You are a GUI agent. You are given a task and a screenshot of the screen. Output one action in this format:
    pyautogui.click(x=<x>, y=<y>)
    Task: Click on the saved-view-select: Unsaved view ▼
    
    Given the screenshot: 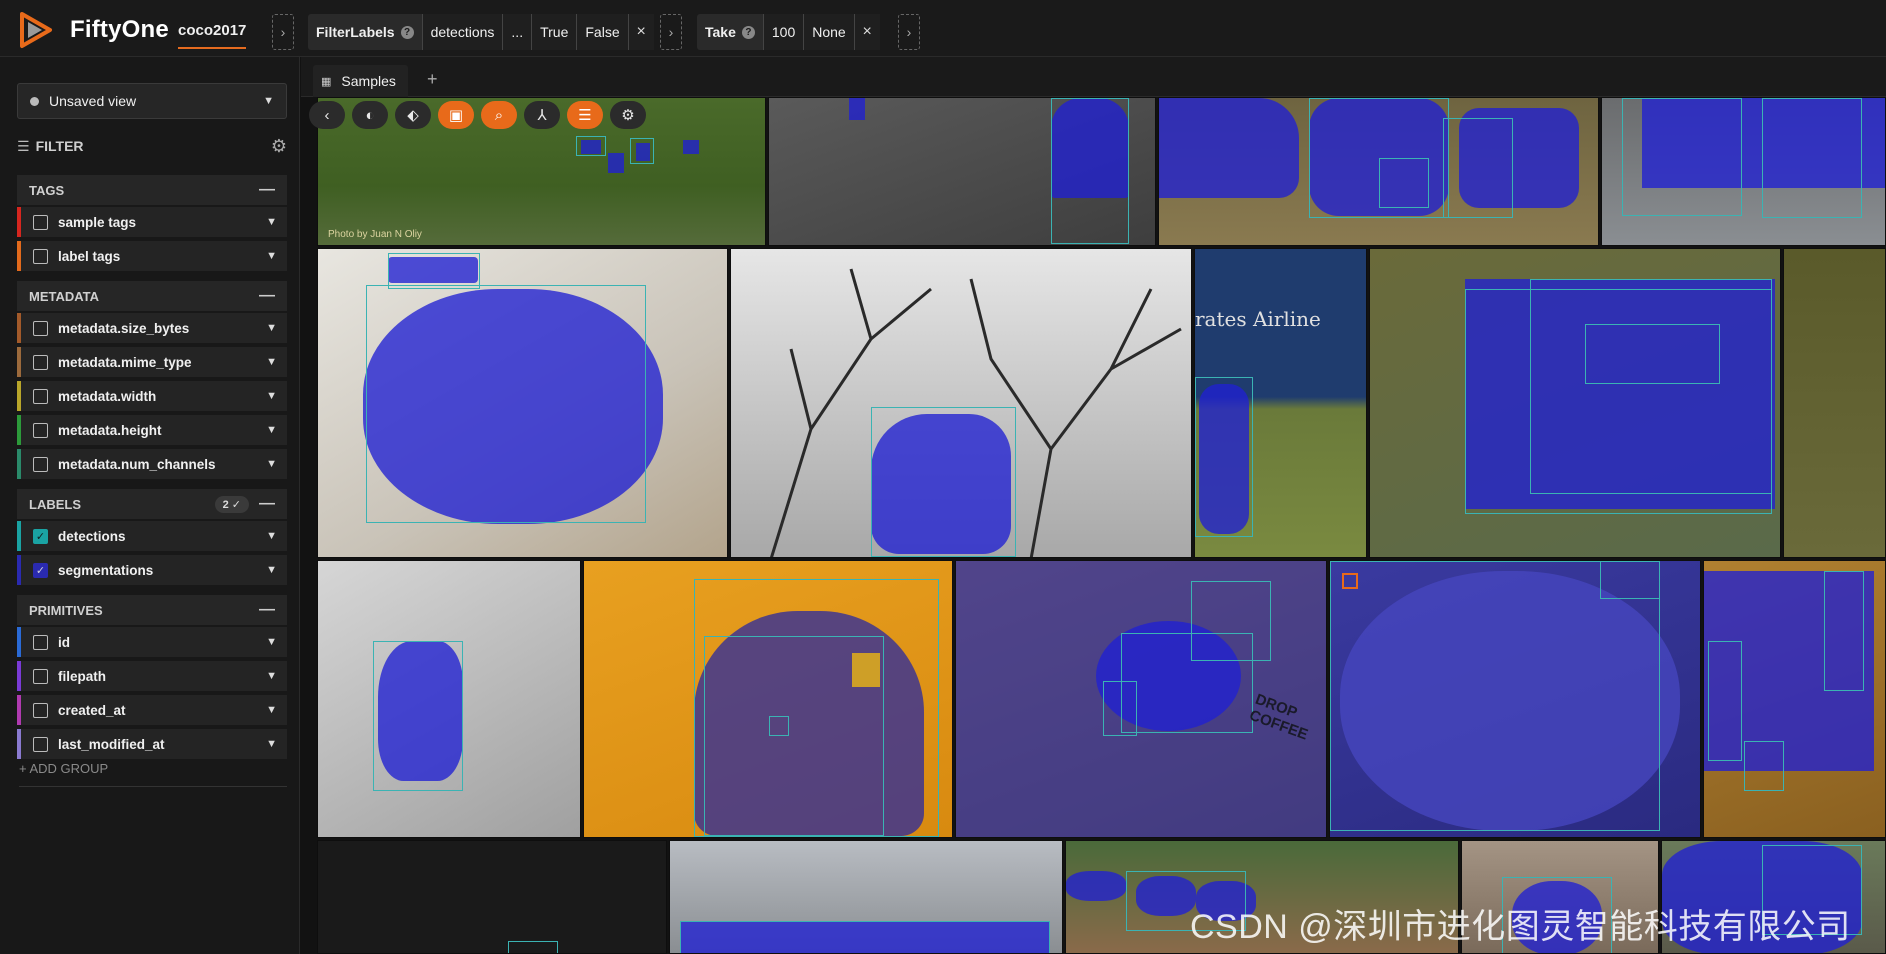 What is the action you would take?
    pyautogui.click(x=152, y=101)
    